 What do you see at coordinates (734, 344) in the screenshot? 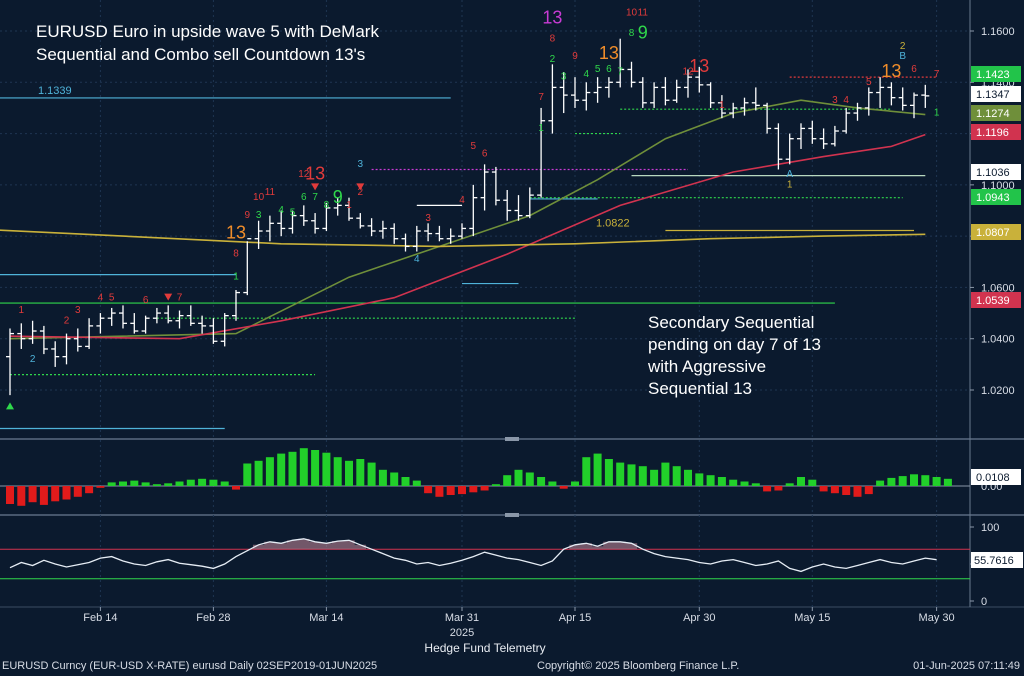
I see `annotation-line-2: pending on day 7 of 13` at bounding box center [734, 344].